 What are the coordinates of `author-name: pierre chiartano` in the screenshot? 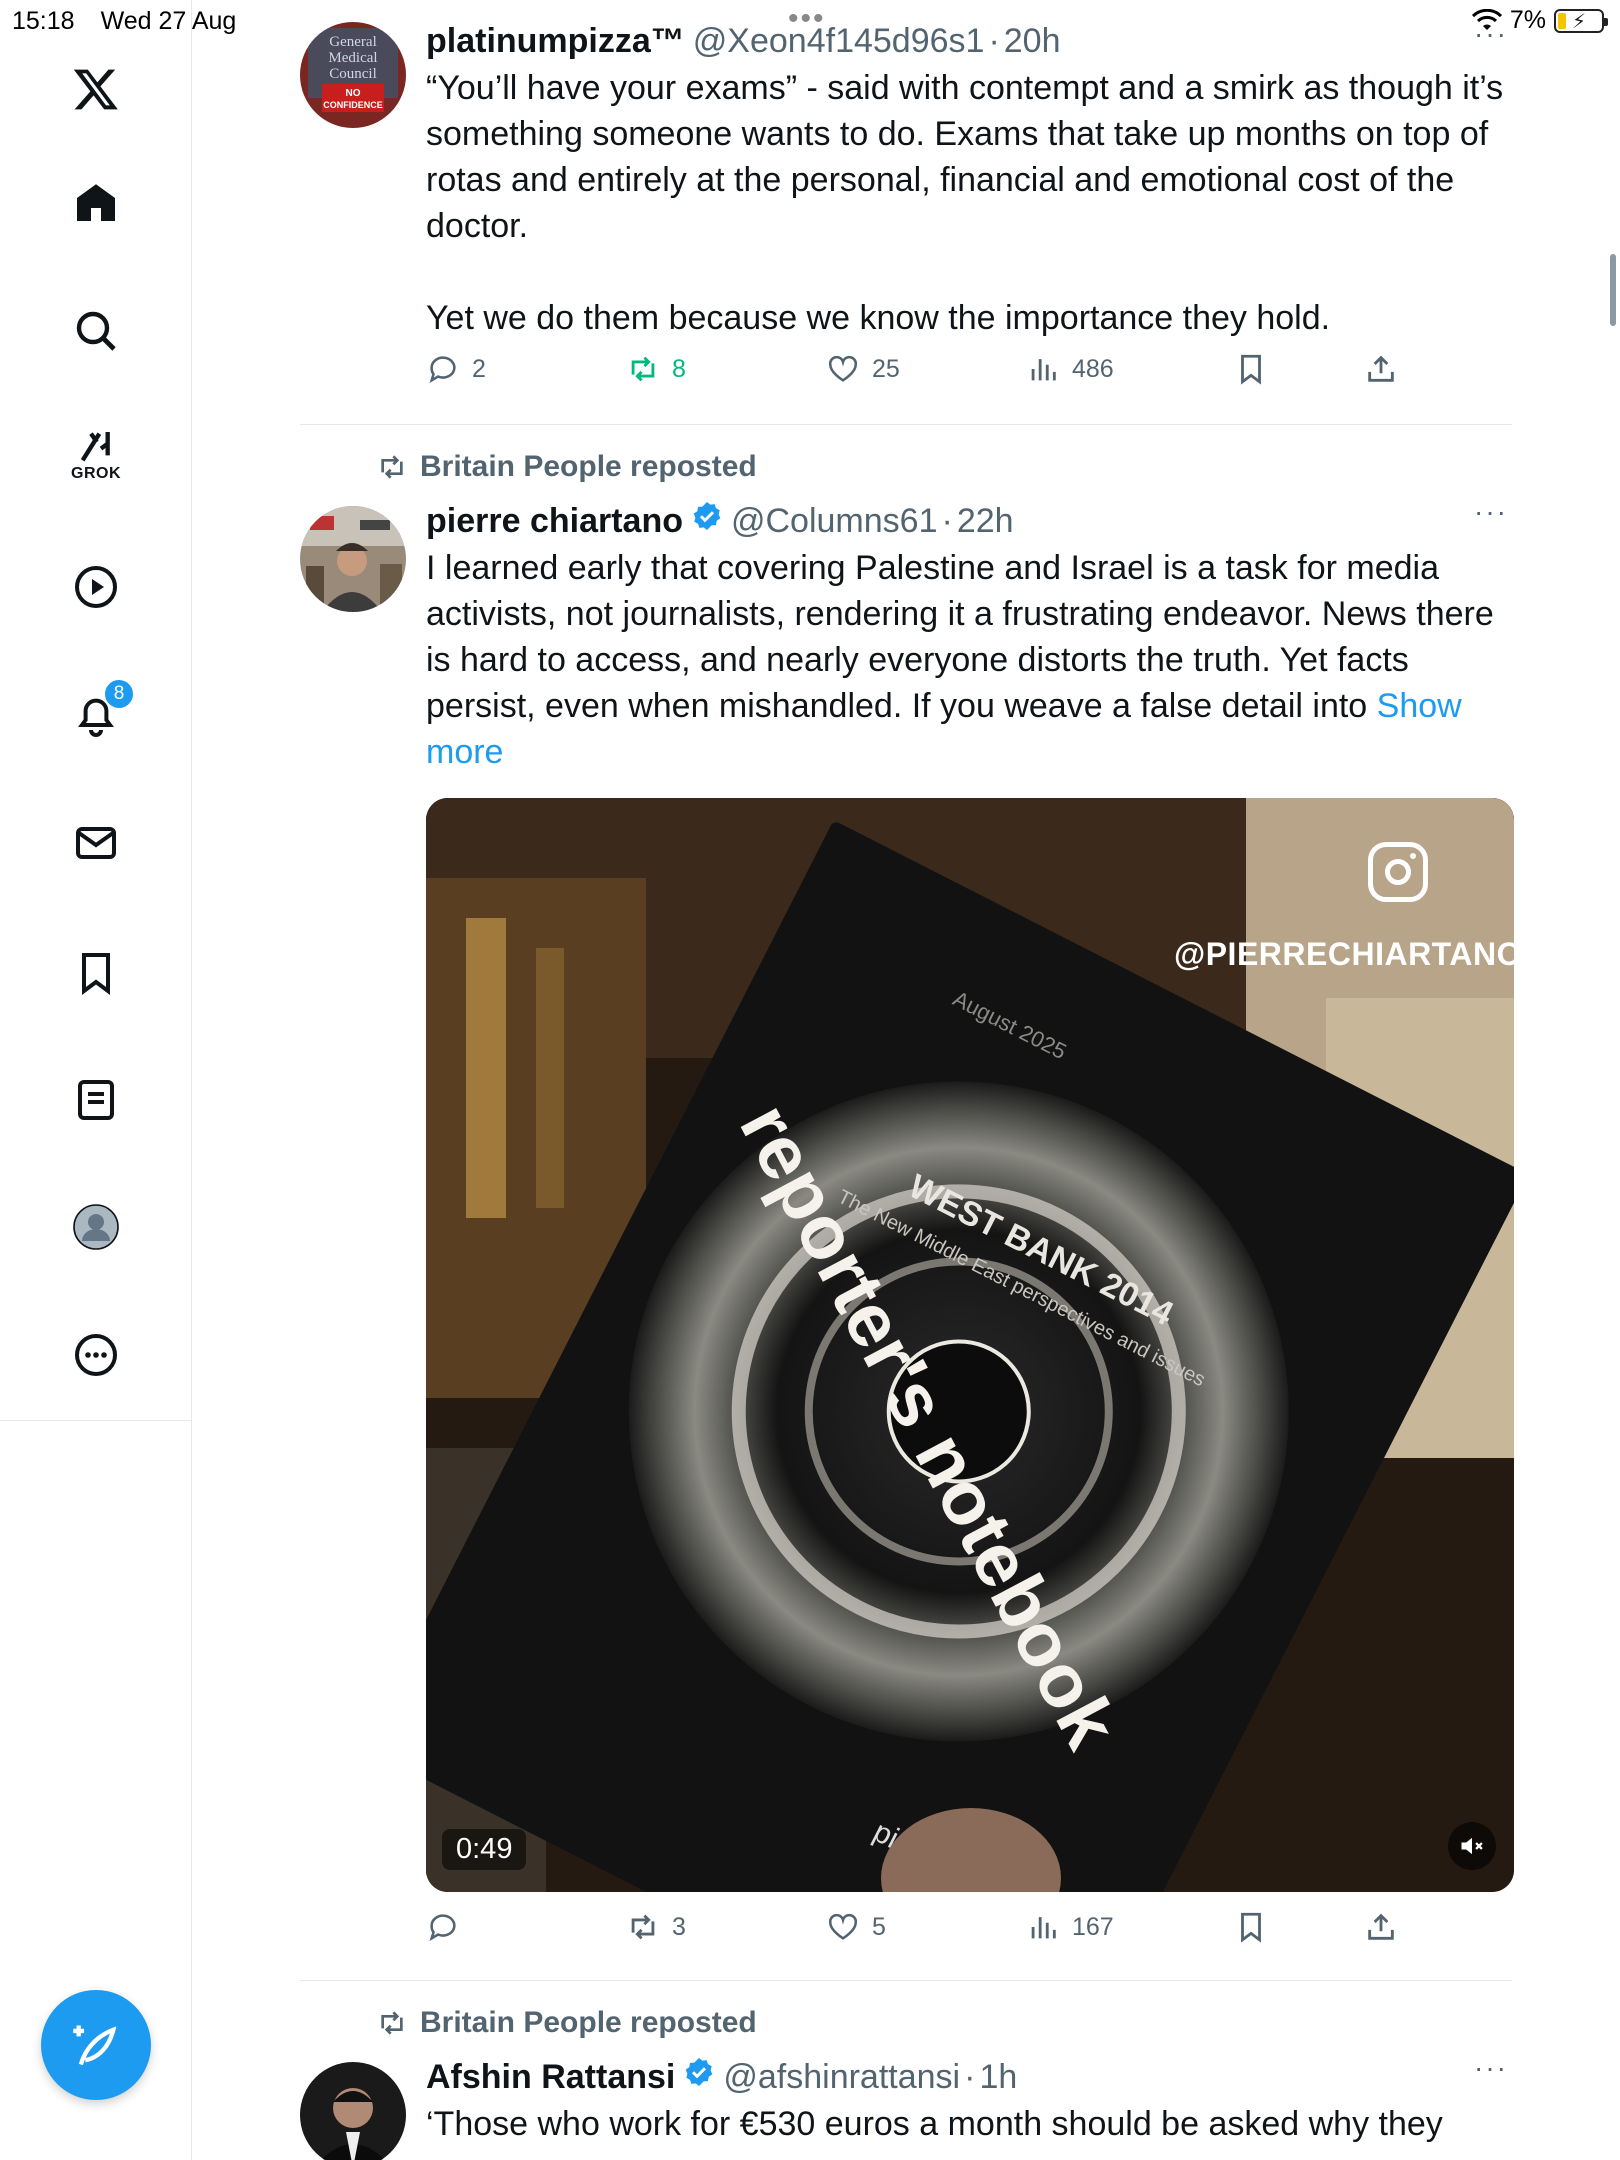 It's located at (554, 521).